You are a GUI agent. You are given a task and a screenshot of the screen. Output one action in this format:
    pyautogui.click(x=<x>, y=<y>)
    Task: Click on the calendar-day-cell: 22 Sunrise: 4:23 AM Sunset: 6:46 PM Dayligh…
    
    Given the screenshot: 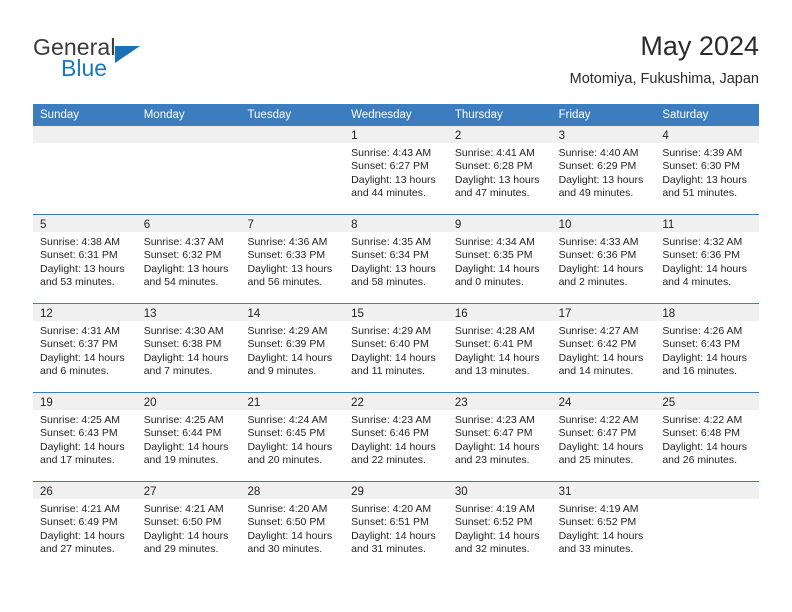 What is the action you would take?
    pyautogui.click(x=396, y=437)
    